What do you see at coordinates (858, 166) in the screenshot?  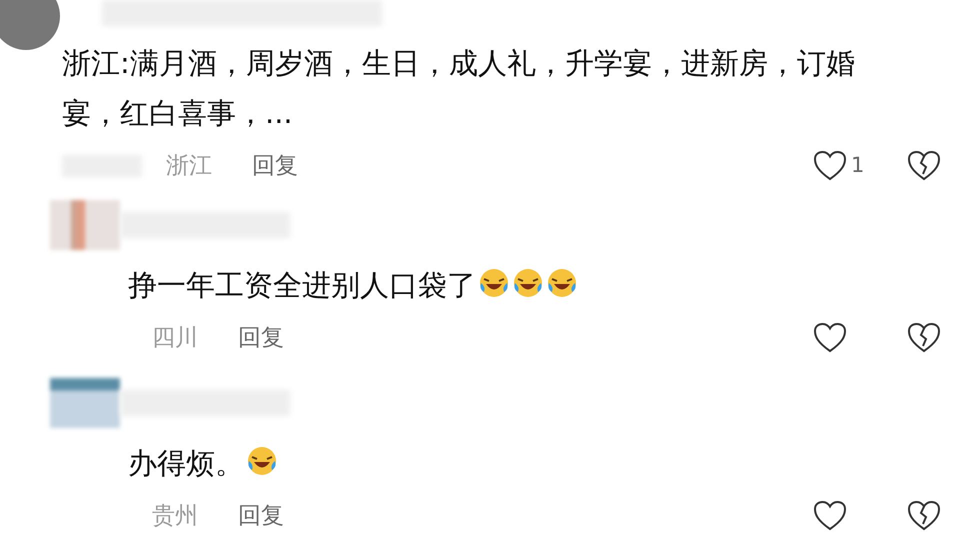 I see `like-count: 1` at bounding box center [858, 166].